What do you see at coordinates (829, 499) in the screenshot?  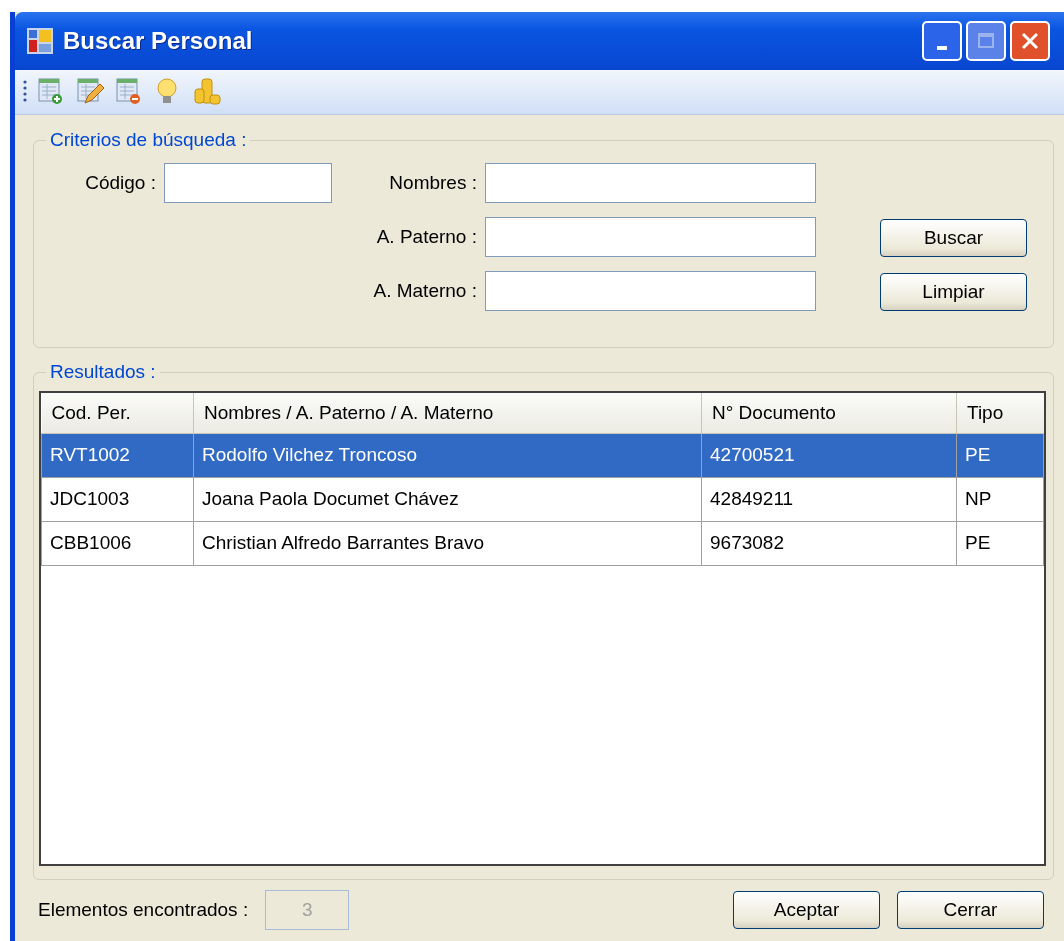 I see `table-cell: 42849211` at bounding box center [829, 499].